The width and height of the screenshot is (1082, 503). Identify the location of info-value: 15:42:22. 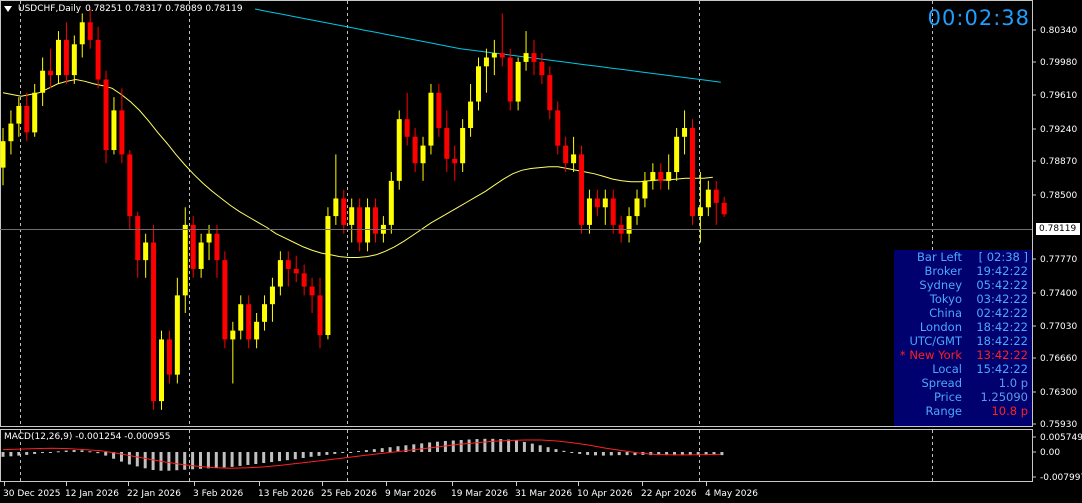
(1002, 369).